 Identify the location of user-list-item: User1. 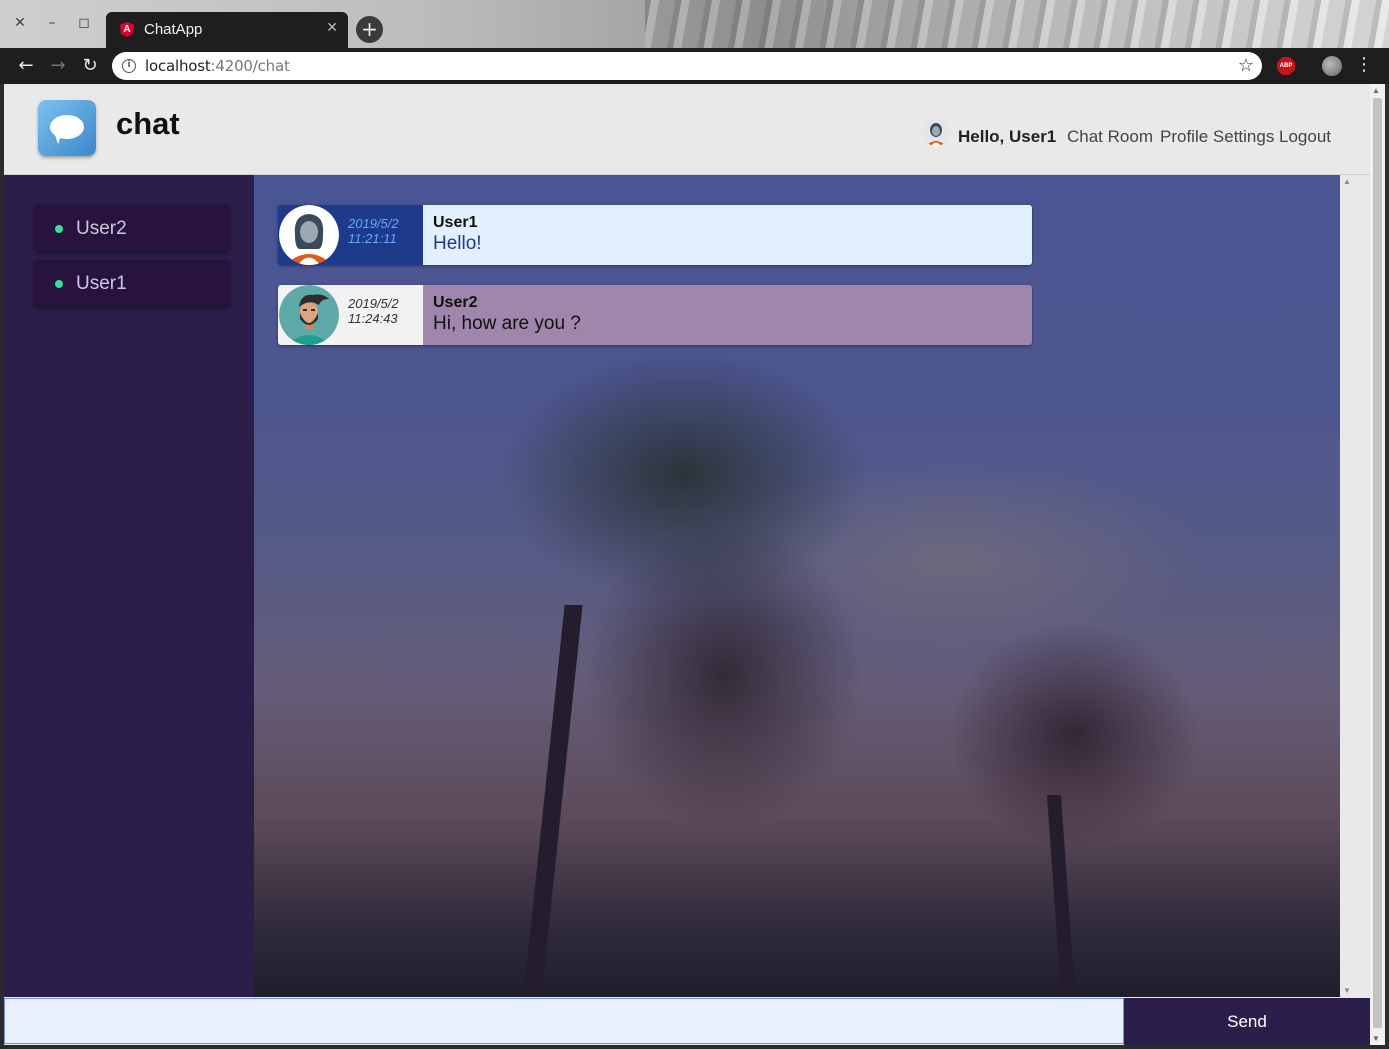
(132, 283).